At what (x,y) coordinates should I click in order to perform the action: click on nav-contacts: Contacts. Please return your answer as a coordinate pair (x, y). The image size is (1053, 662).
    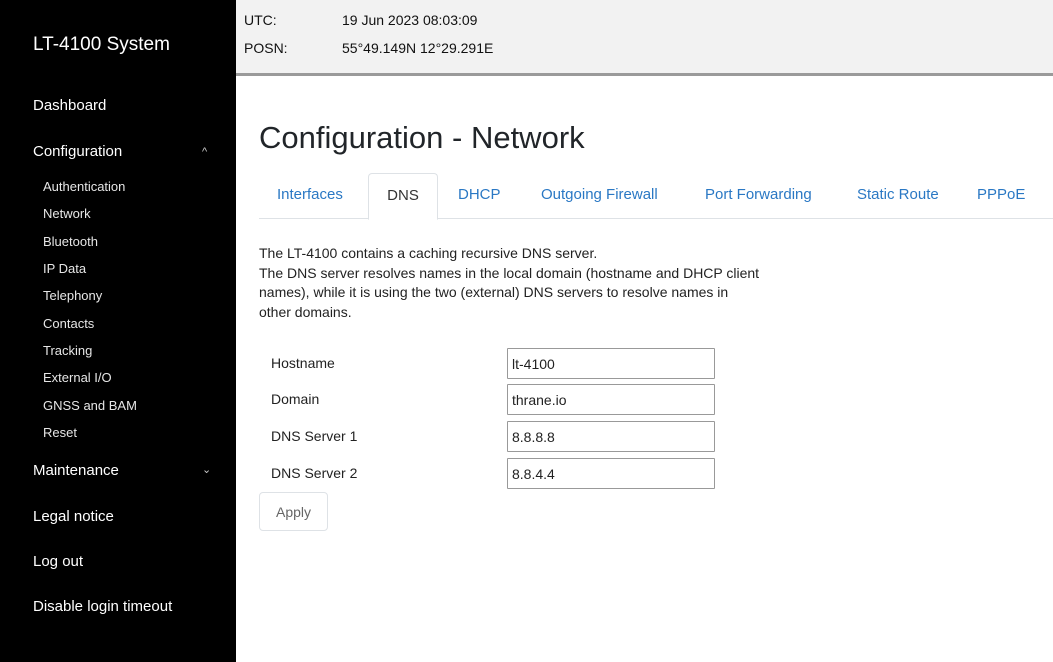
    Looking at the image, I should click on (68, 323).